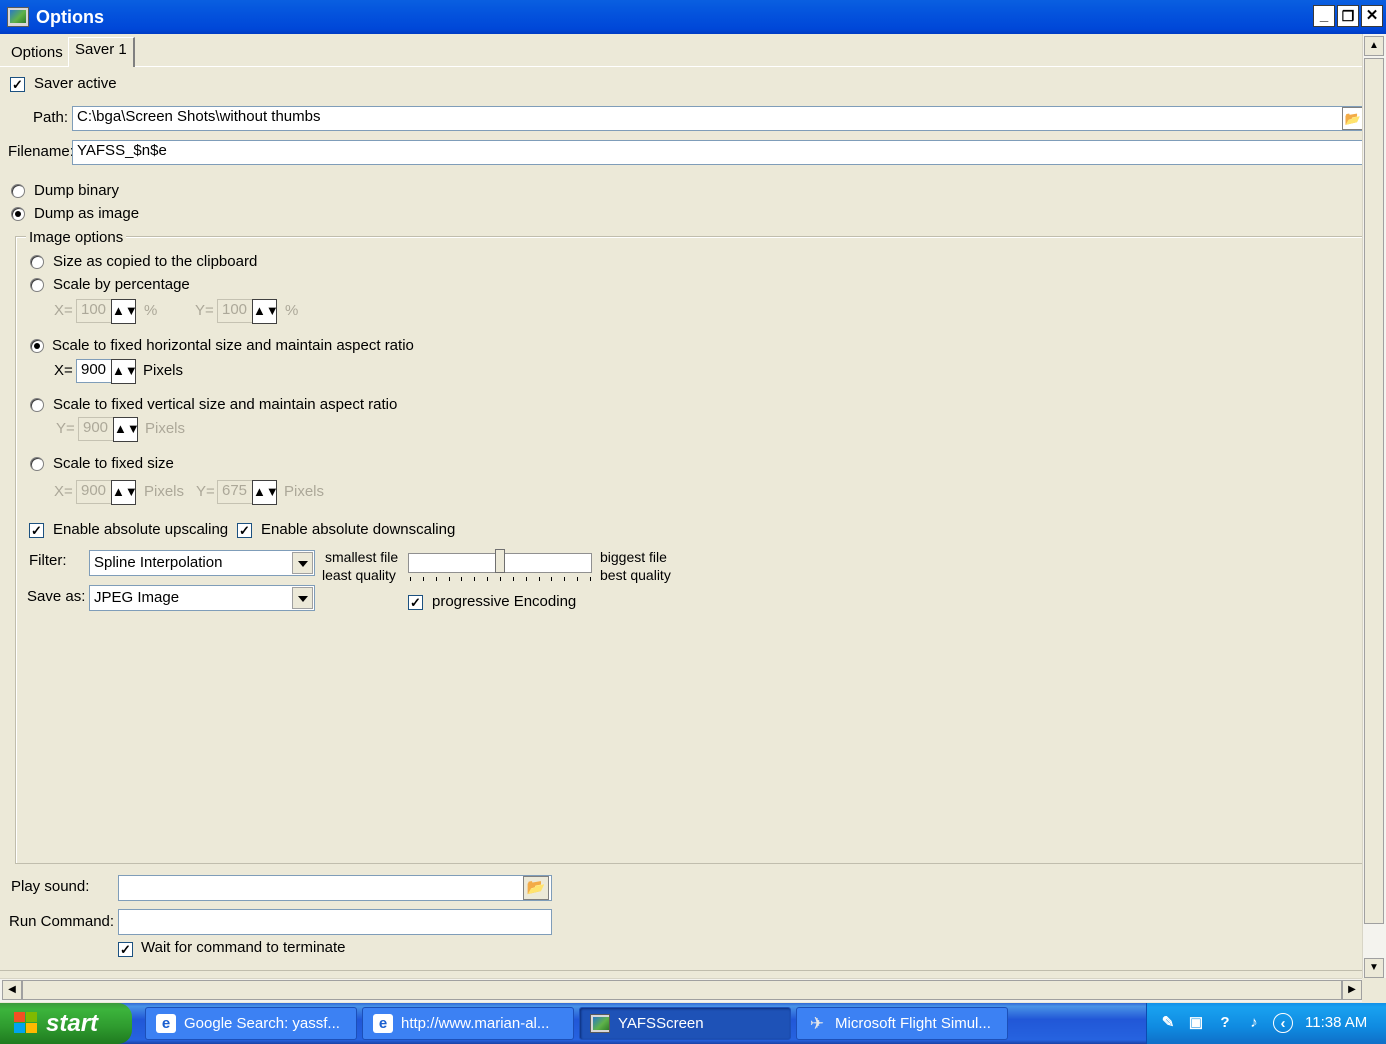 The image size is (1386, 1044). What do you see at coordinates (163, 370) in the screenshot?
I see `fixed-h-unit: Pixels` at bounding box center [163, 370].